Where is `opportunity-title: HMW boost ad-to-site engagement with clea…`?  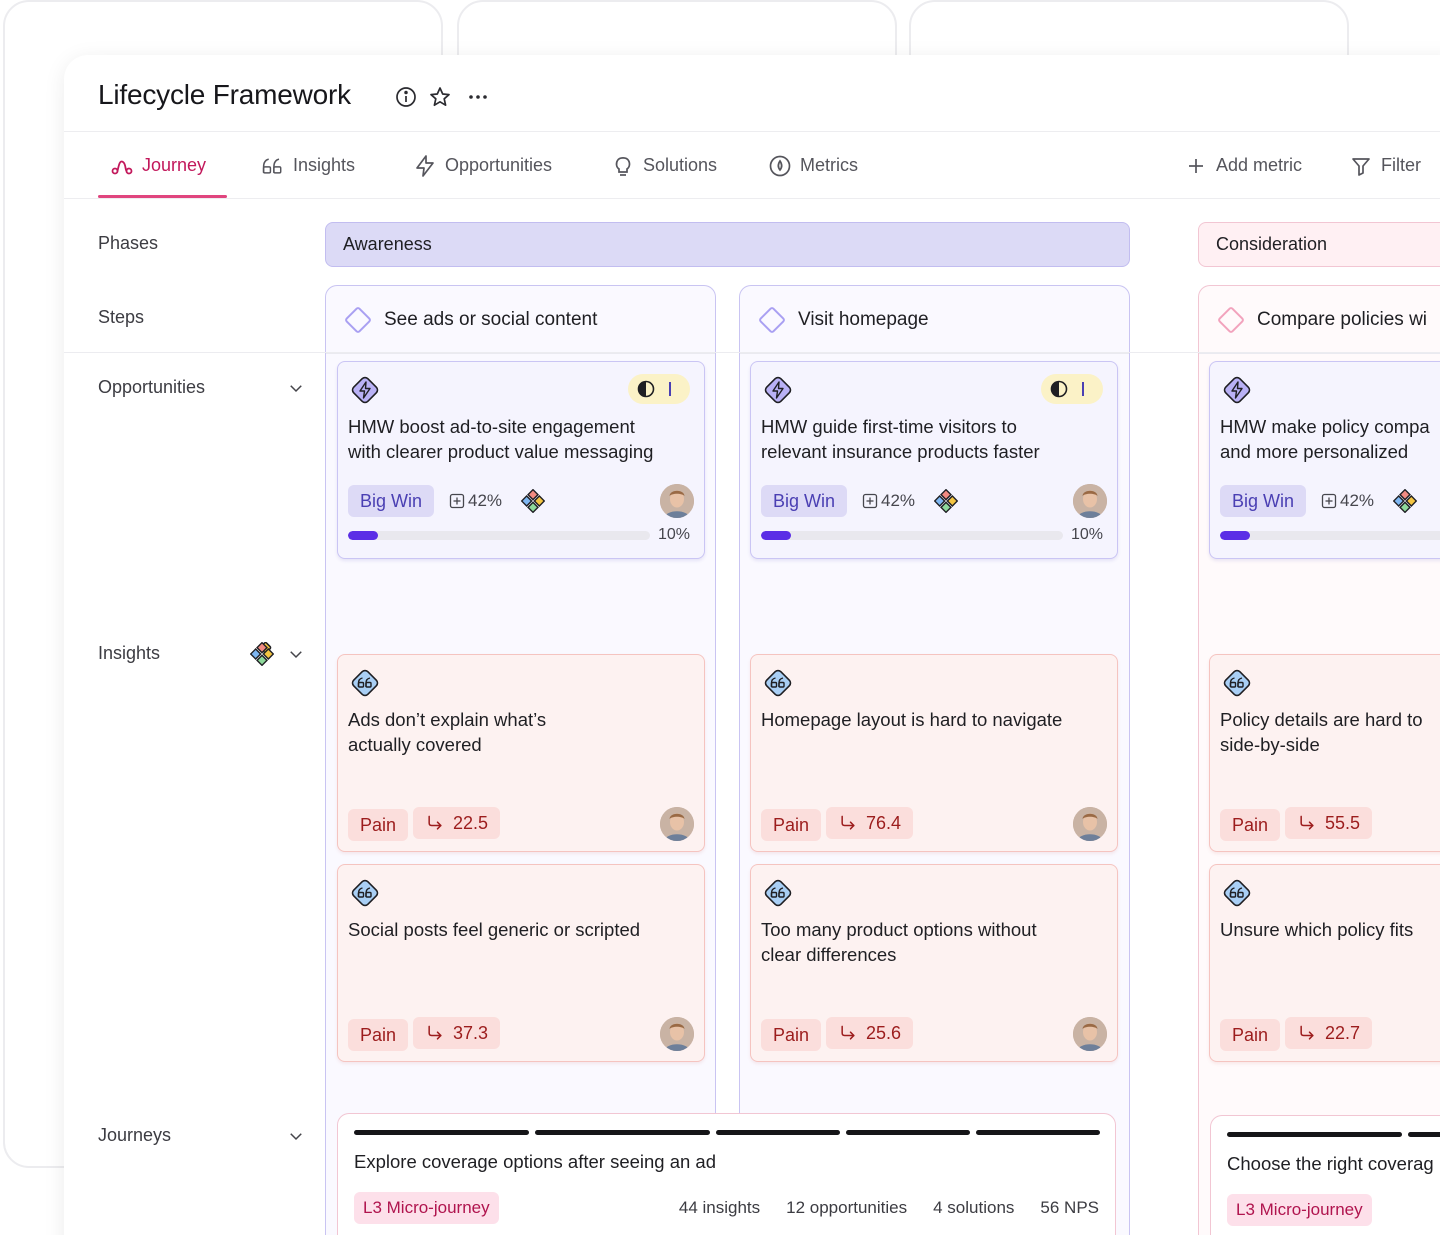 opportunity-title: HMW boost ad-to-site engagement with clea… is located at coordinates (500, 439).